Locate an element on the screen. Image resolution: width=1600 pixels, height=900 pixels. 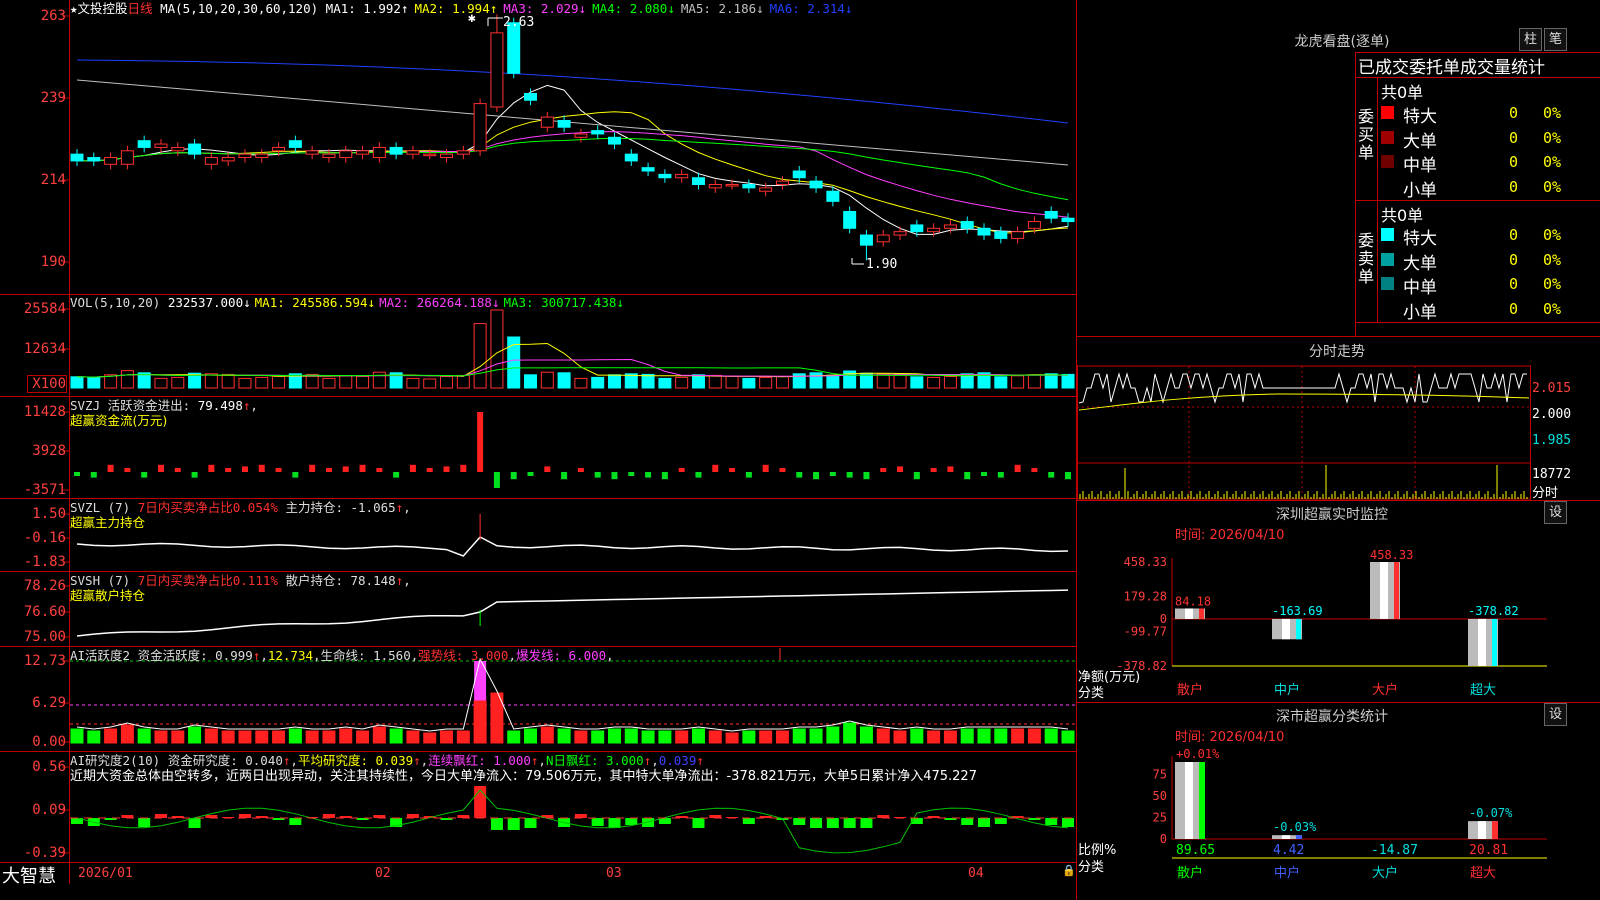
sell-row: 中单 0 0% is located at coordinates (1490, 285).